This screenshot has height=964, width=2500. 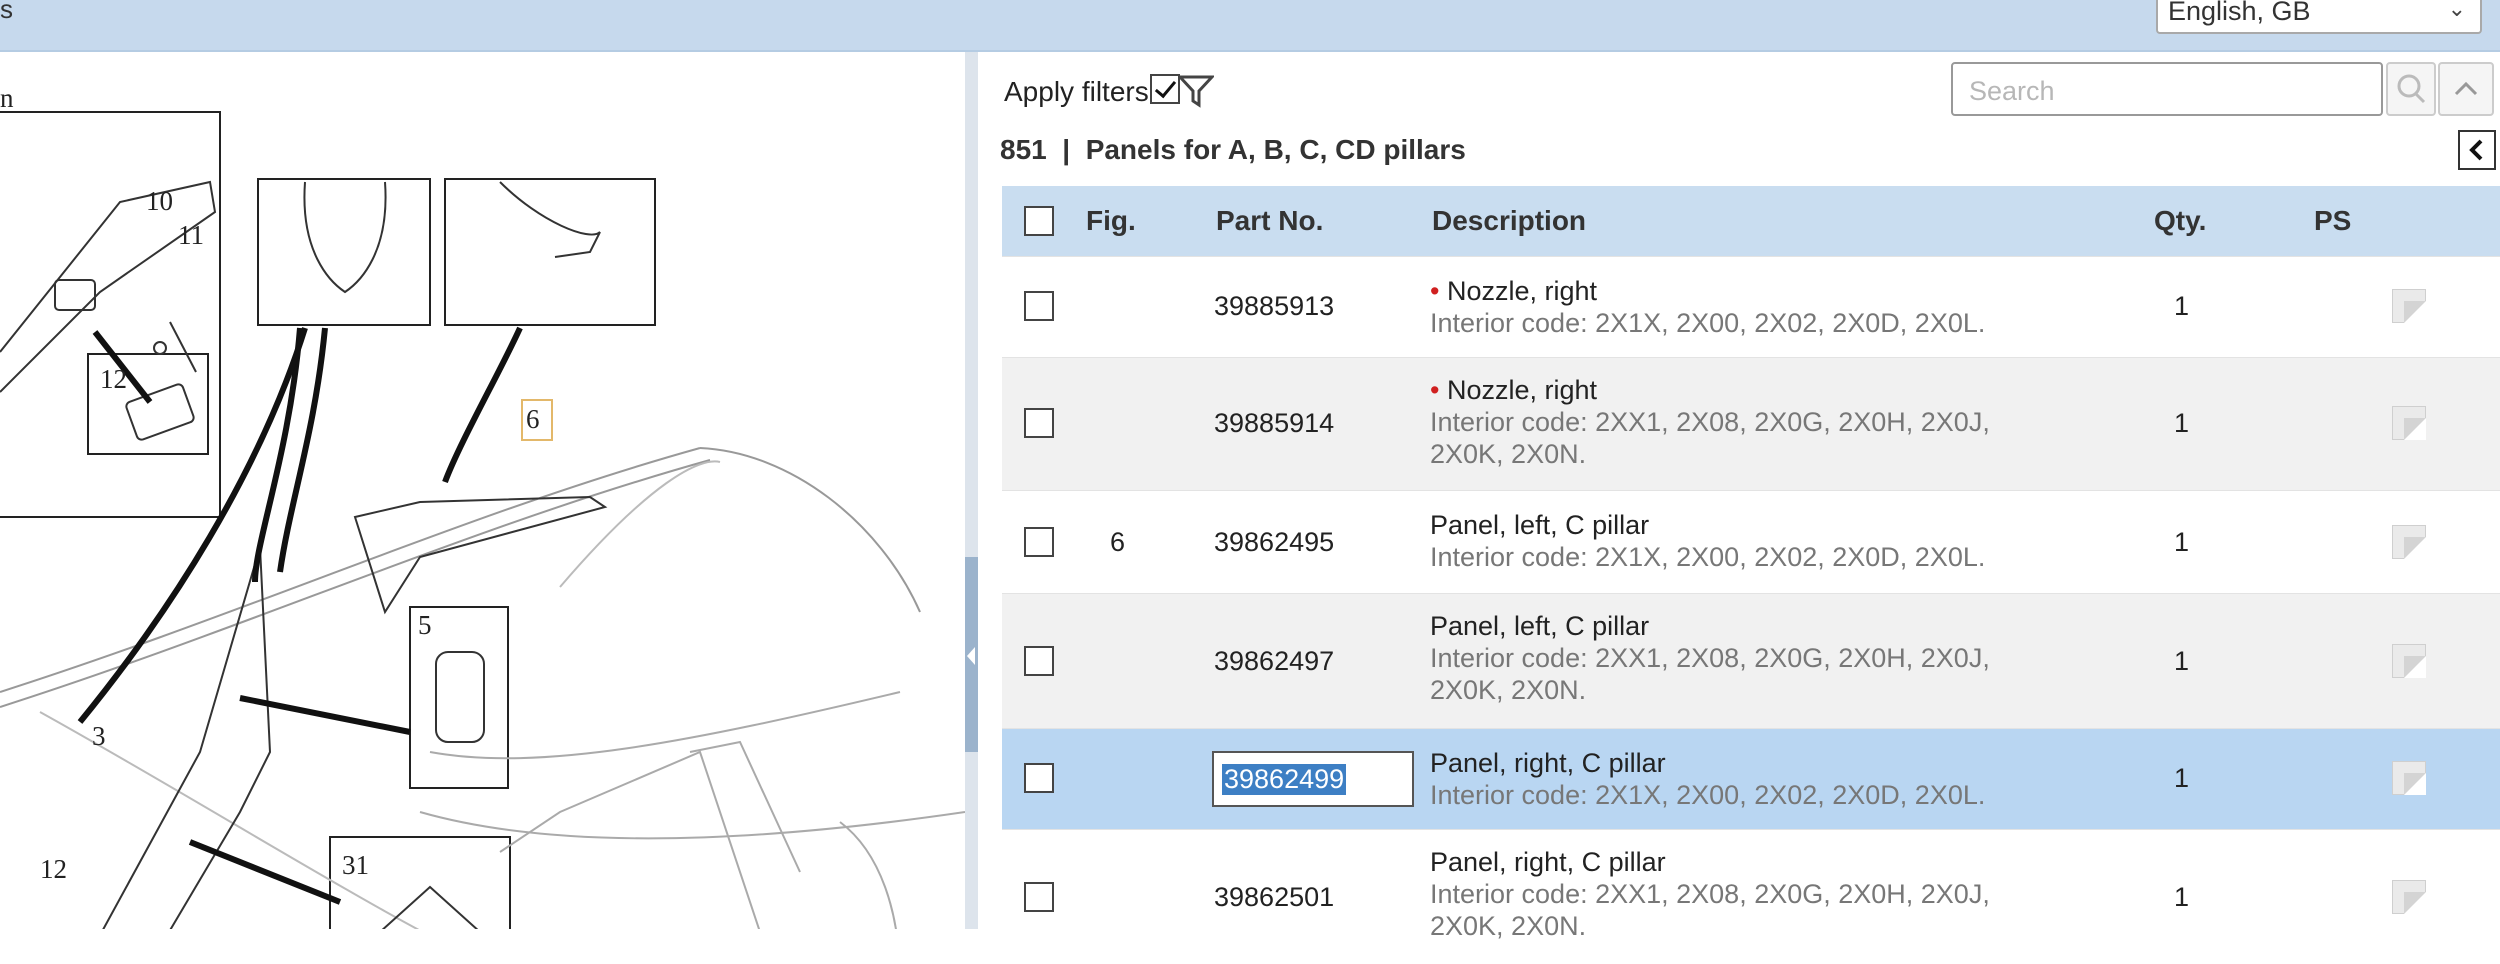 I want to click on diagram-small-label: n, so click(x=7, y=98).